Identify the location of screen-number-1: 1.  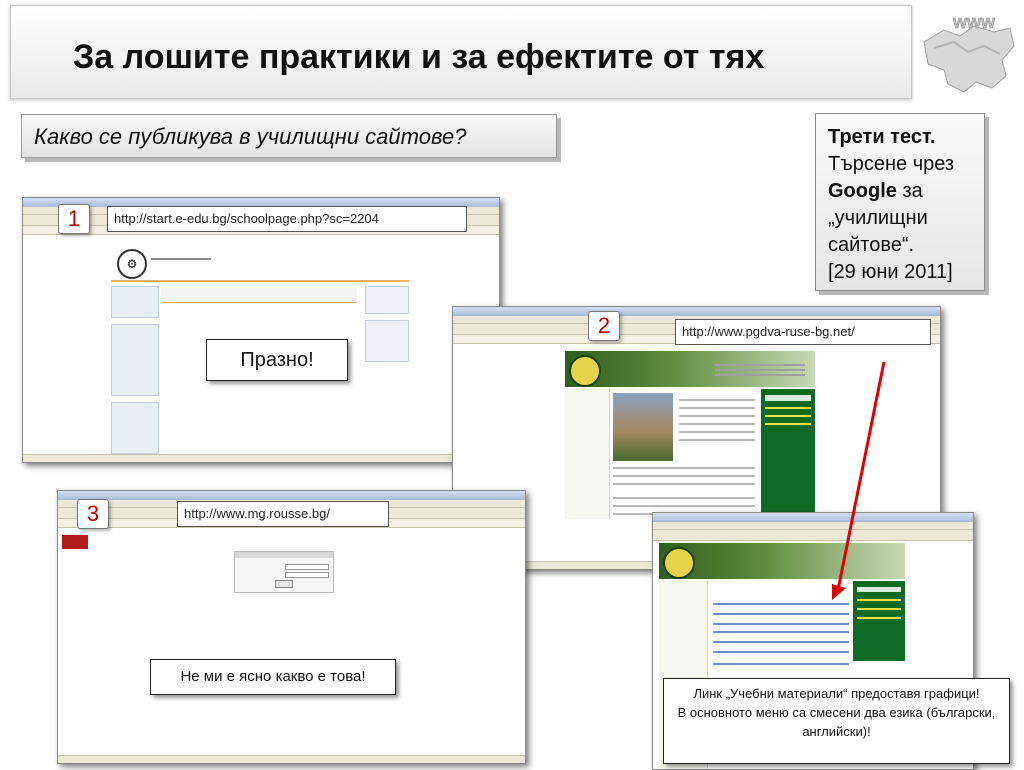
(74, 219).